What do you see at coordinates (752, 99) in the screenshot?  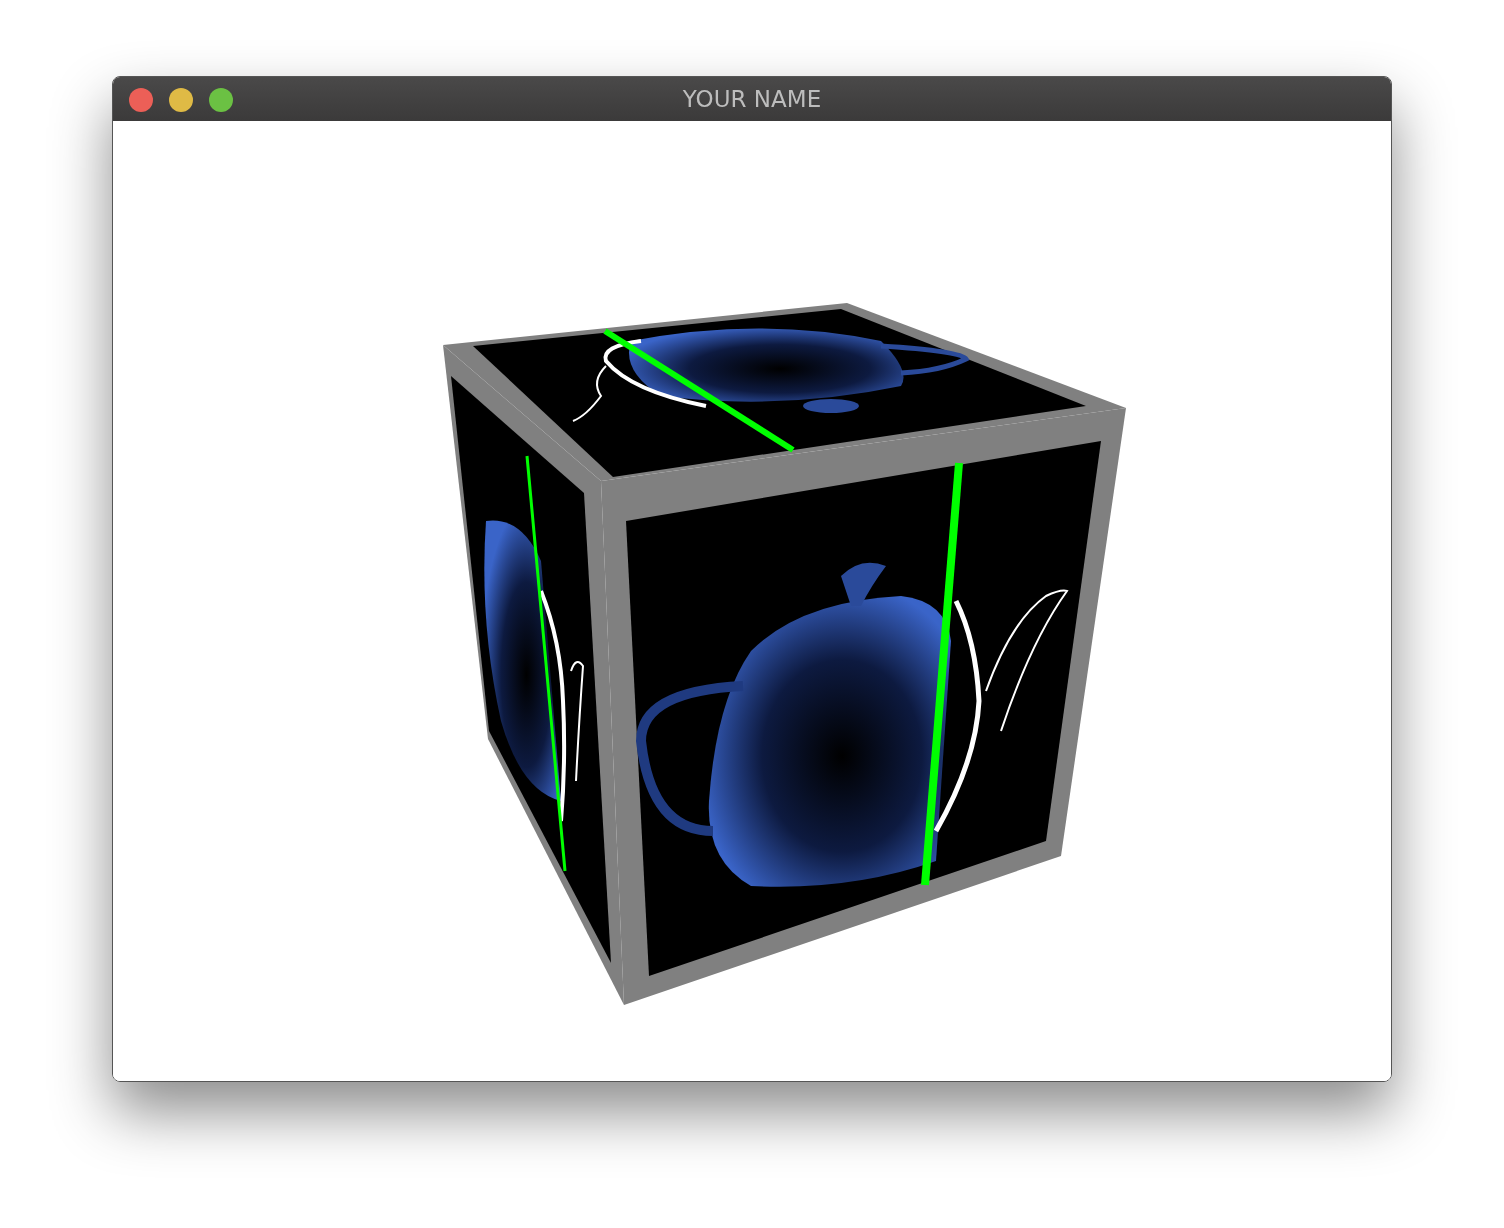 I see `window-title: YOUR NAME` at bounding box center [752, 99].